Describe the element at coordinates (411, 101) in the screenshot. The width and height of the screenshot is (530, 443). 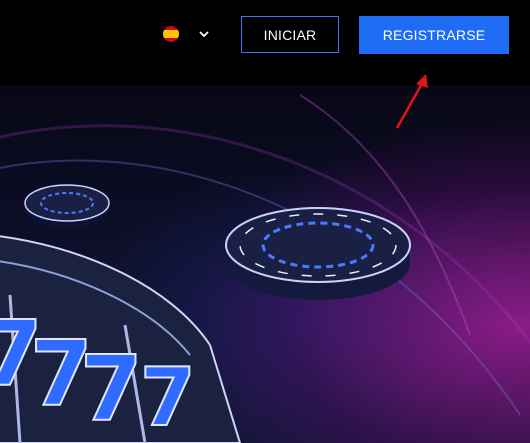
I see `annotation-arrow` at that location.